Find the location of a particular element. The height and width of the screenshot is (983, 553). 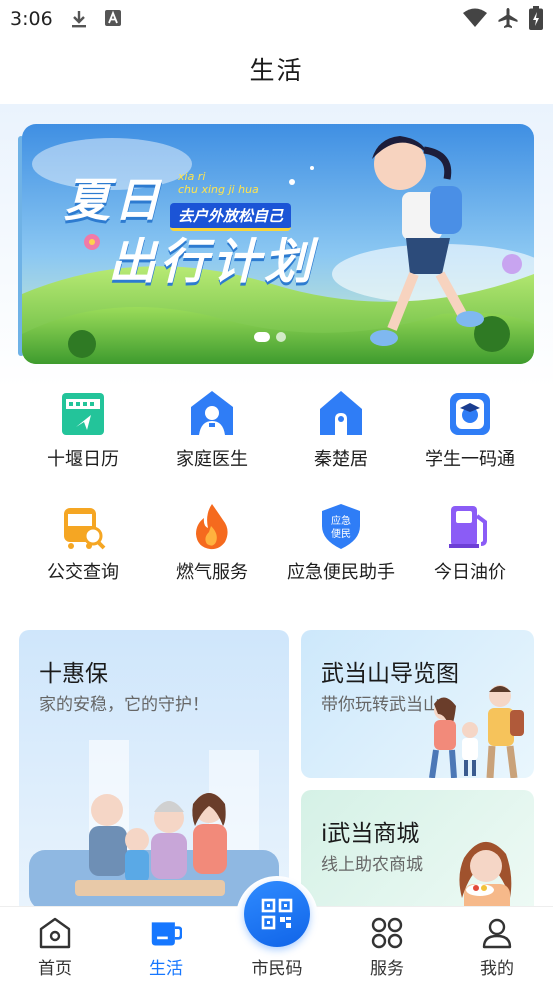

banner-pinyin: xia ri chu xing ji hua is located at coordinates (233, 183).